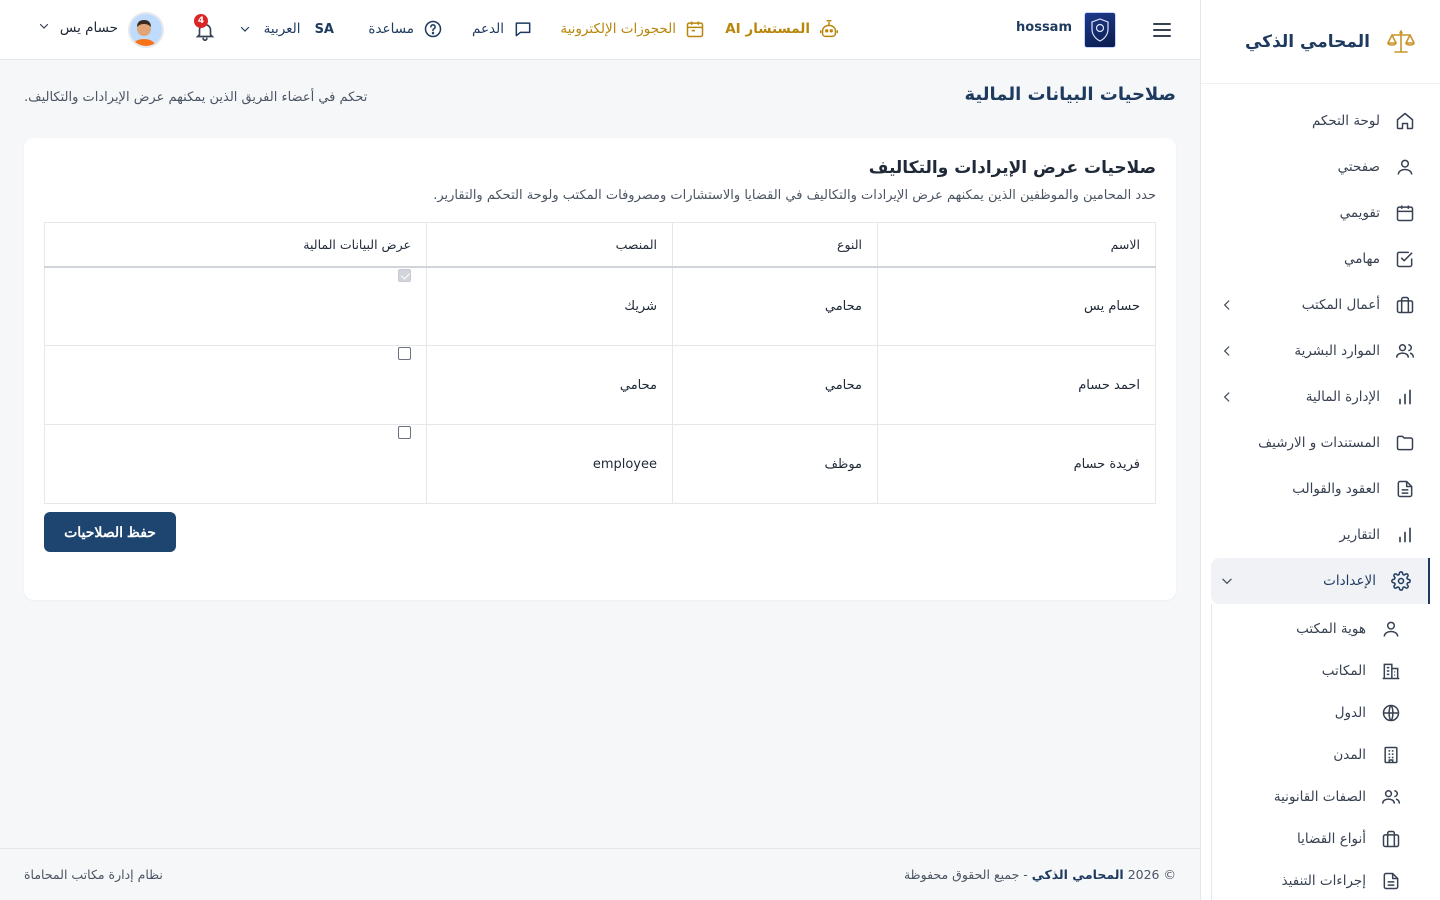  What do you see at coordinates (1078, 874) in the screenshot?
I see `copyright-brand: المحامي الذكي` at bounding box center [1078, 874].